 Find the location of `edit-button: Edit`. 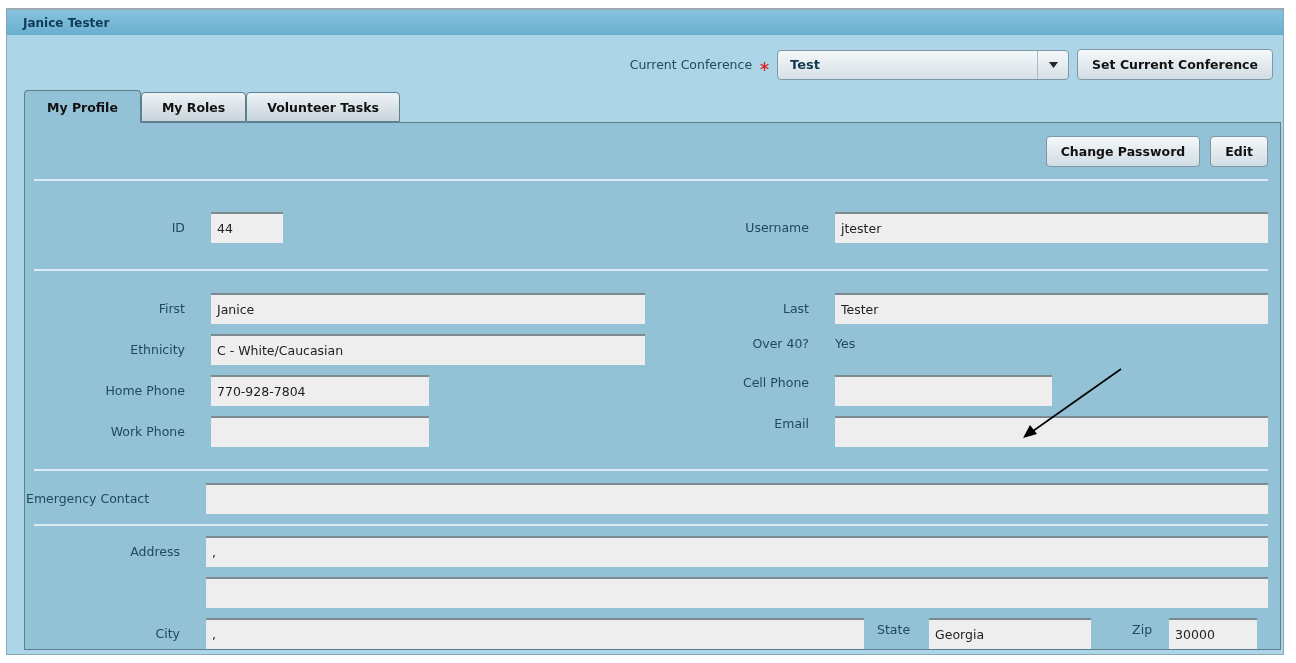

edit-button: Edit is located at coordinates (1239, 151).